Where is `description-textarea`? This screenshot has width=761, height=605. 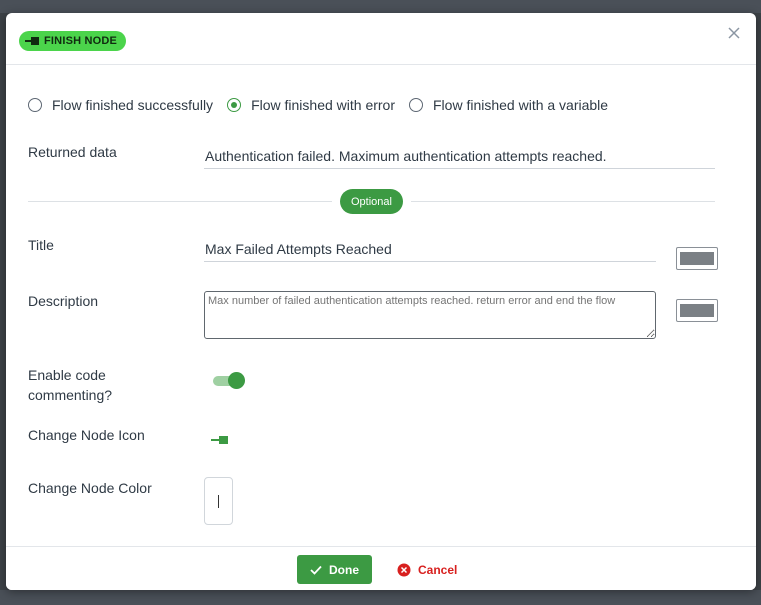 description-textarea is located at coordinates (430, 315).